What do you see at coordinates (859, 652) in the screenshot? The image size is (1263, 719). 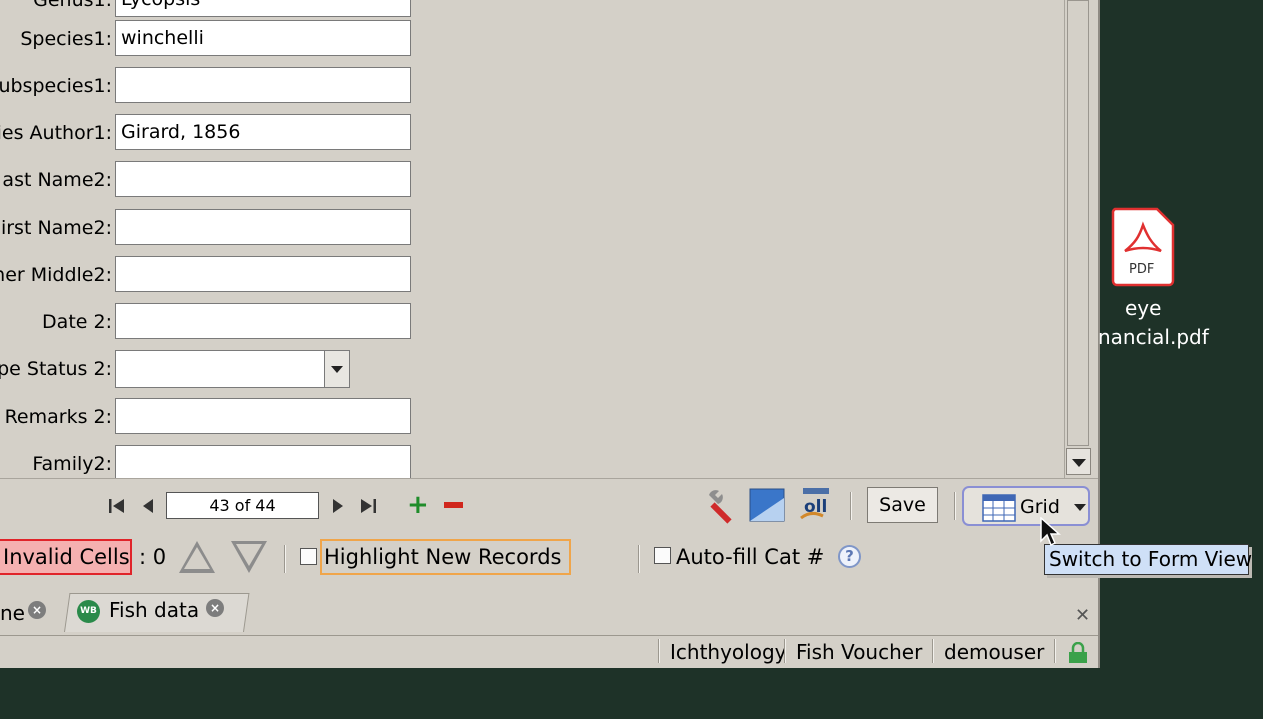 I see `collection-label: Fish Voucher` at bounding box center [859, 652].